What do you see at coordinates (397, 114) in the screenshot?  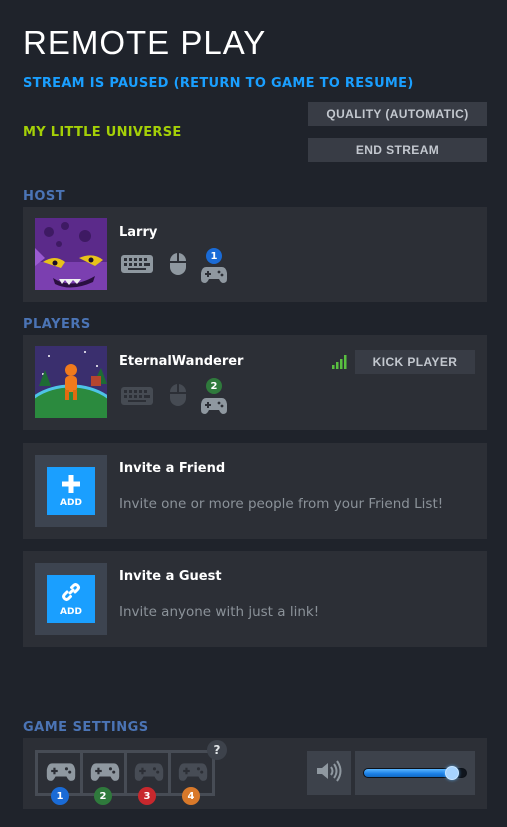 I see `quality-button: QUALITY (AUTOMATIC)` at bounding box center [397, 114].